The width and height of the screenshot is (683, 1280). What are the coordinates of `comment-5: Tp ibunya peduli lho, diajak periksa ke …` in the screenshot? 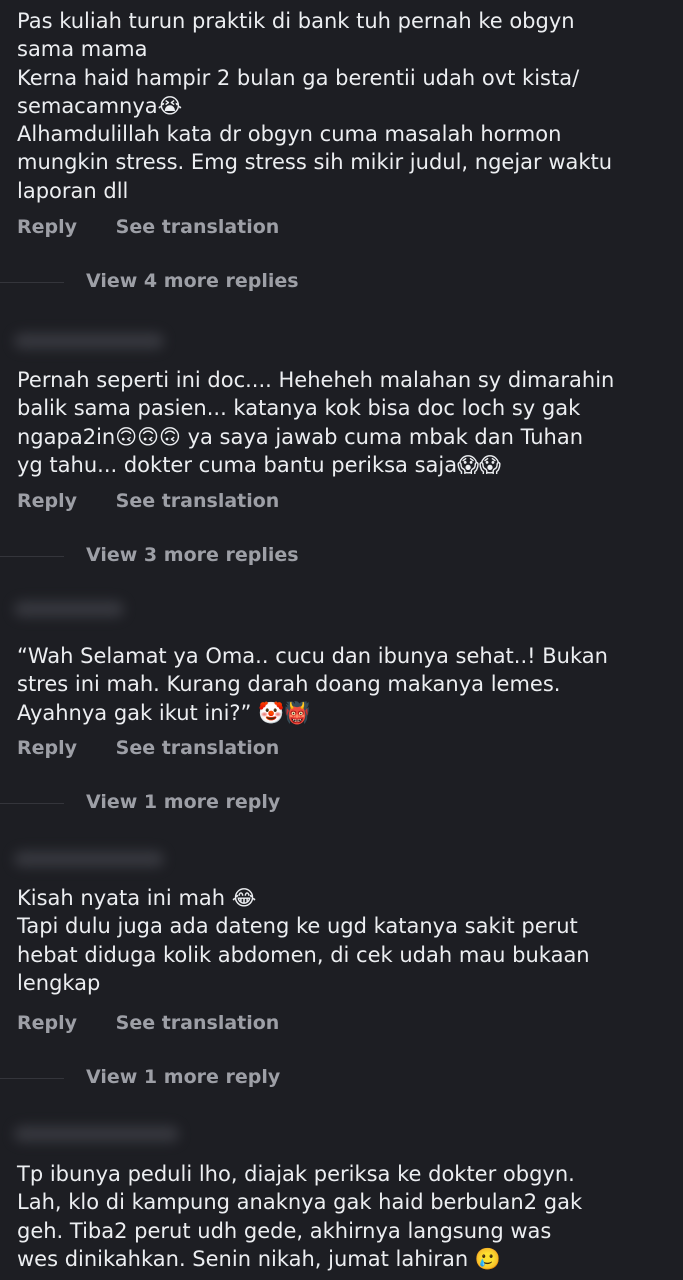 It's located at (342, 1216).